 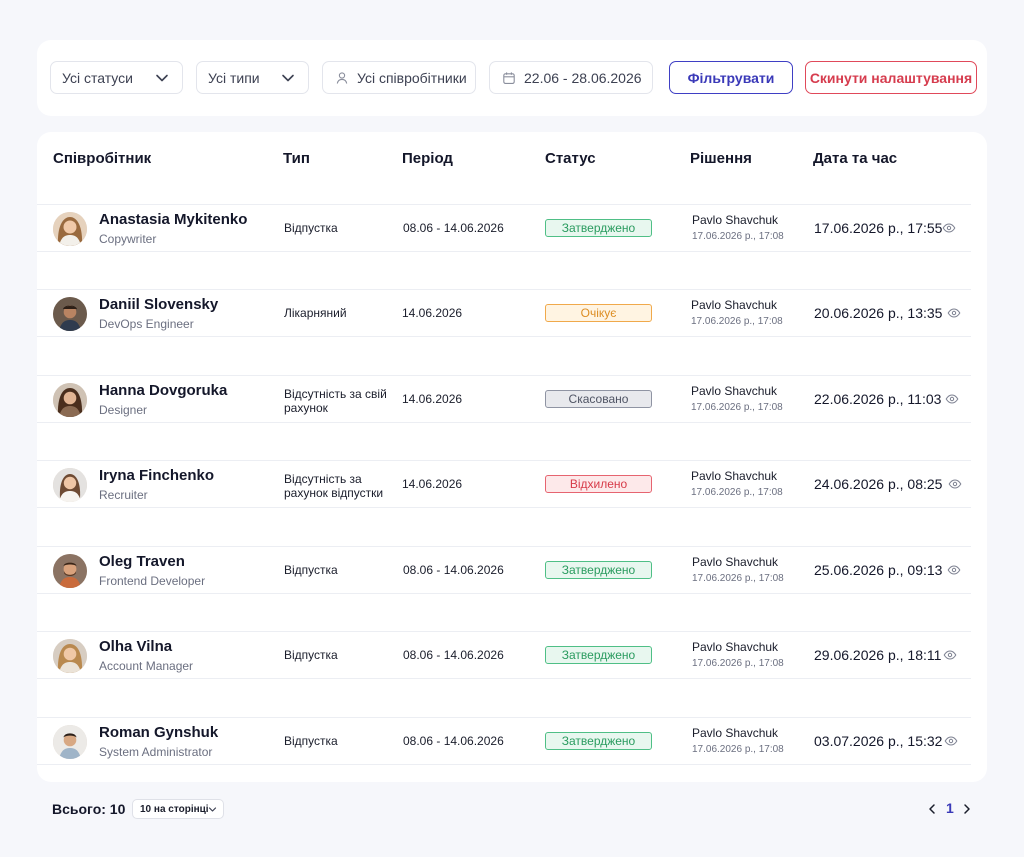 I want to click on employee-role: Designer, so click(x=123, y=410).